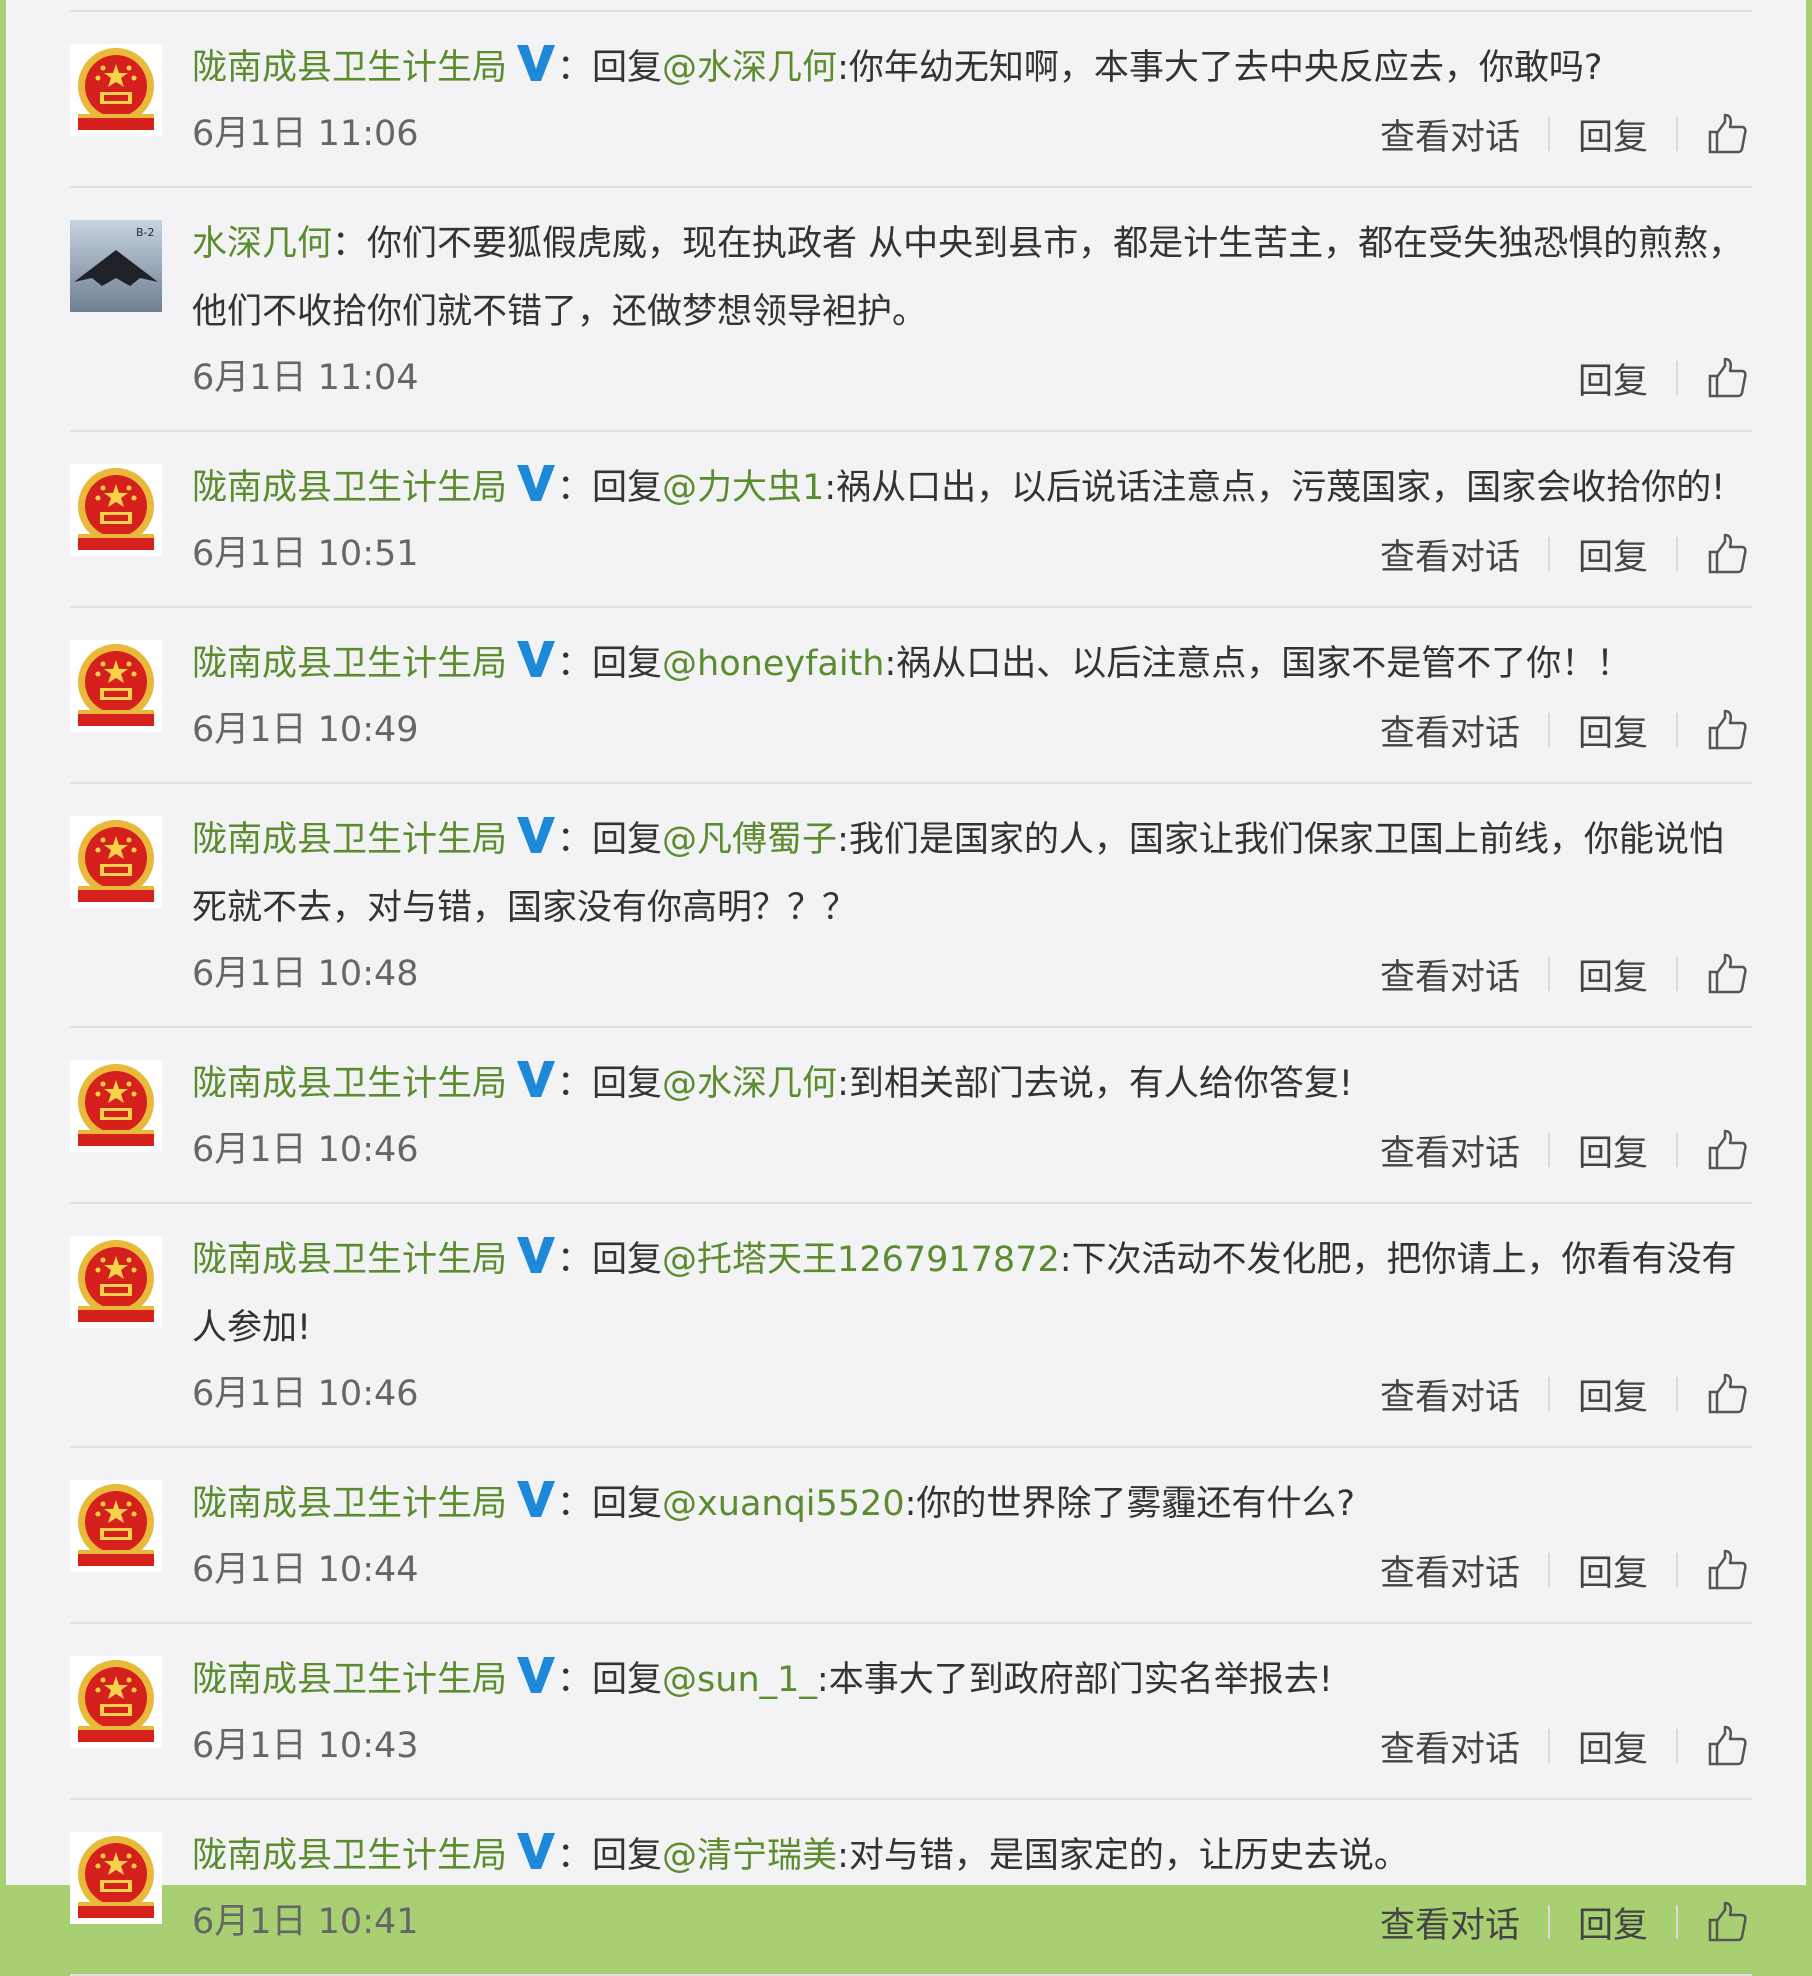 The width and height of the screenshot is (1812, 1976). What do you see at coordinates (116, 266) in the screenshot?
I see `avatar-bomber-icon: B-2` at bounding box center [116, 266].